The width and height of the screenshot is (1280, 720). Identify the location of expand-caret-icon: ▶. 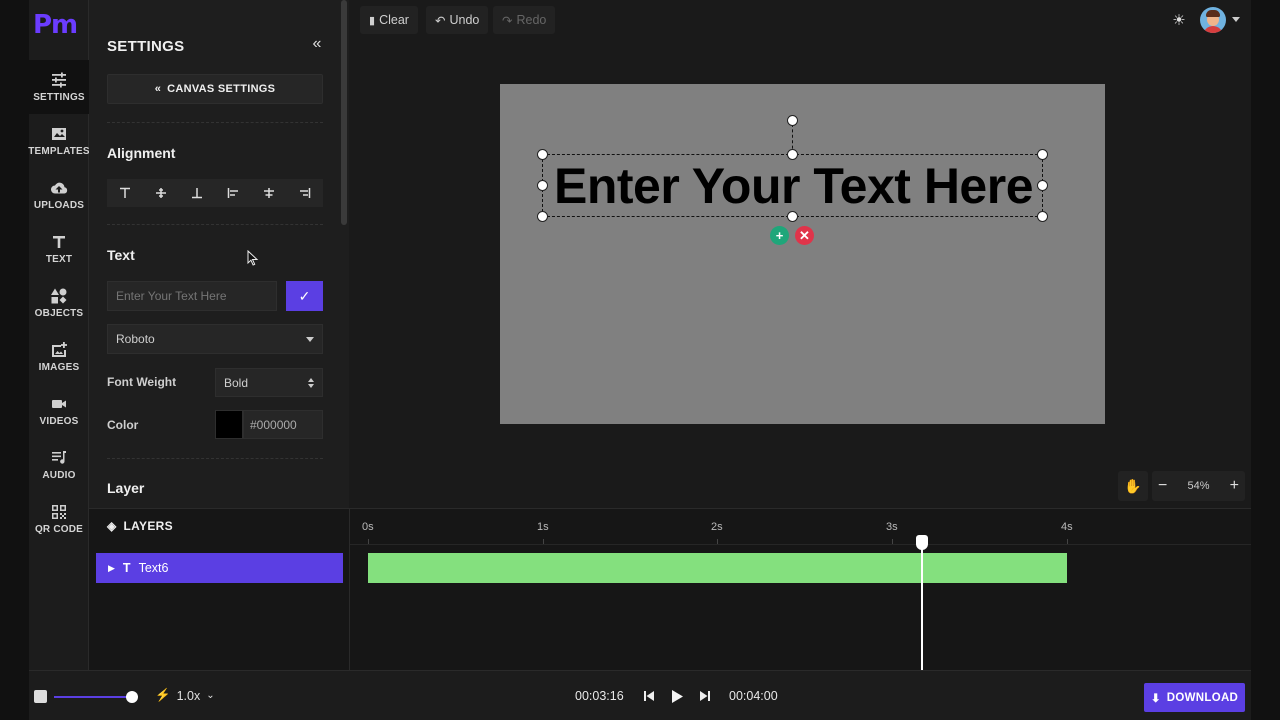
(111, 567).